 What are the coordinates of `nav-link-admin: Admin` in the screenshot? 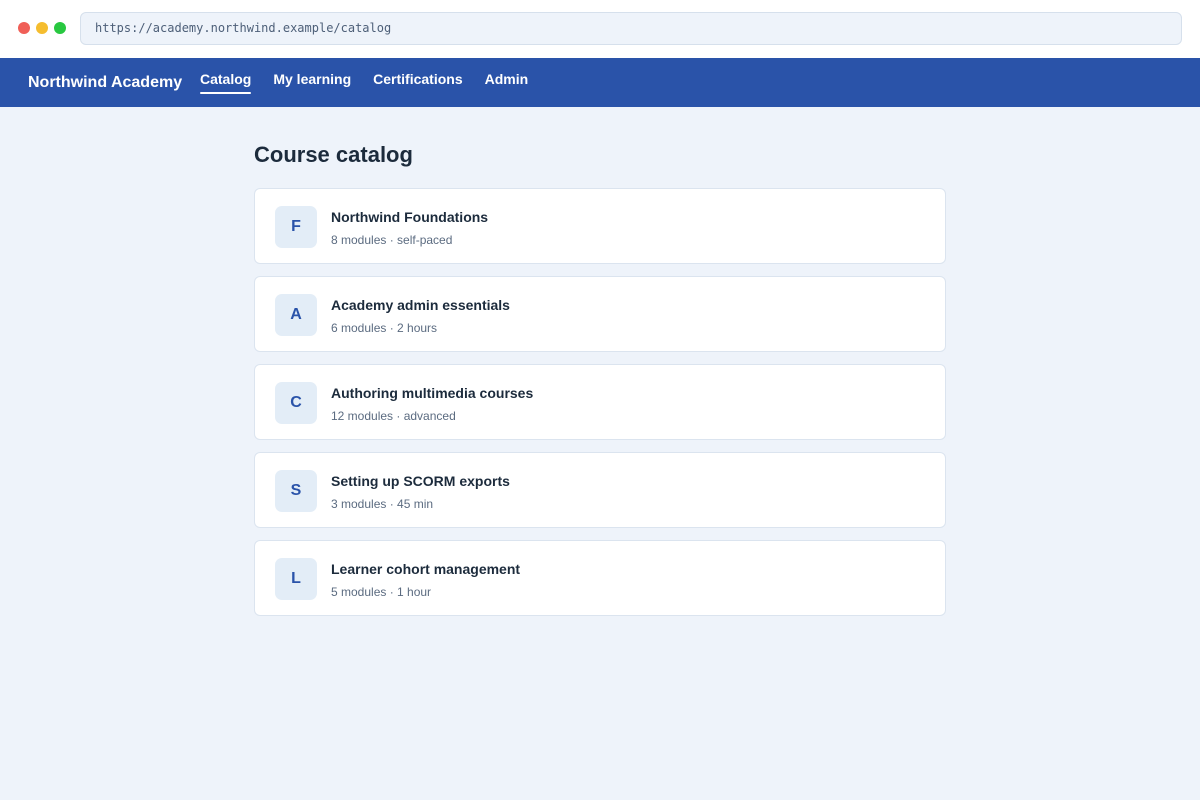 It's located at (507, 82).